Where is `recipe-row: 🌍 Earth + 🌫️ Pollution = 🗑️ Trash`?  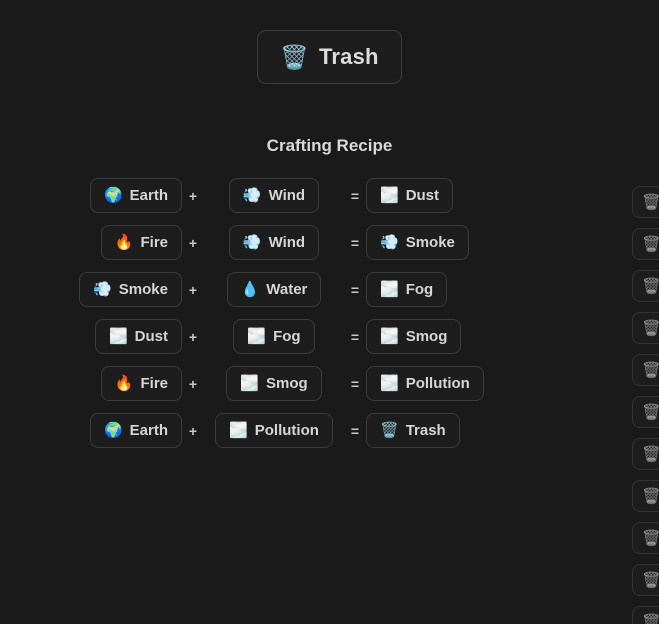 recipe-row: 🌍 Earth + 🌫️ Pollution = 🗑️ Trash is located at coordinates (329, 430).